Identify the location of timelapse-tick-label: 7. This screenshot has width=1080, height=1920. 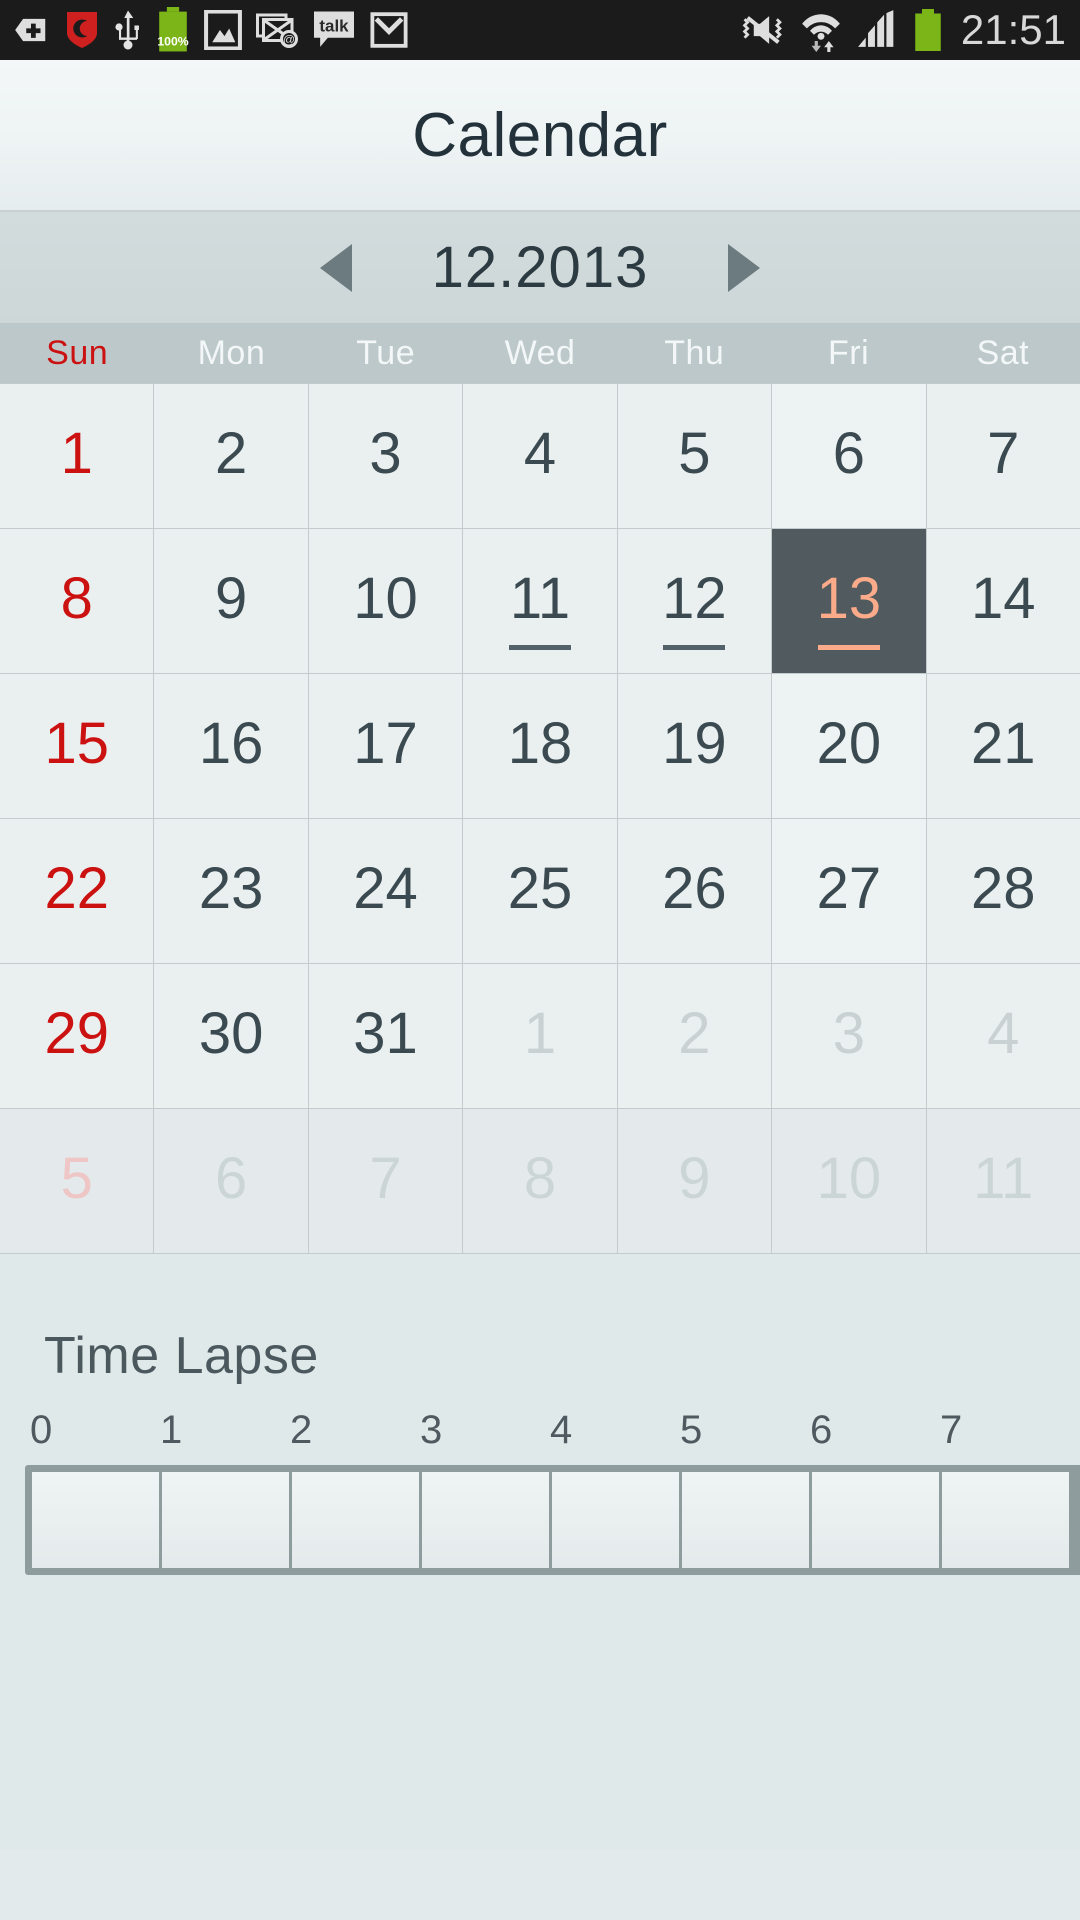
(951, 1430).